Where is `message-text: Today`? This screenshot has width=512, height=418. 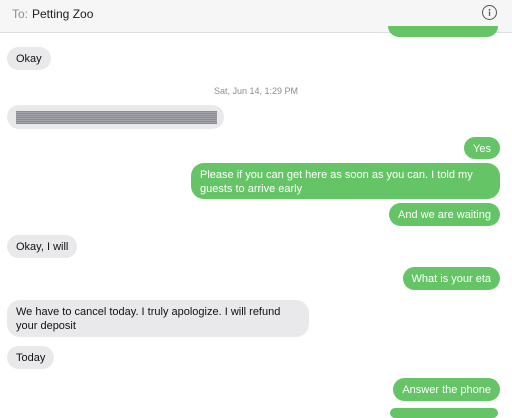 message-text: Today is located at coordinates (31, 358).